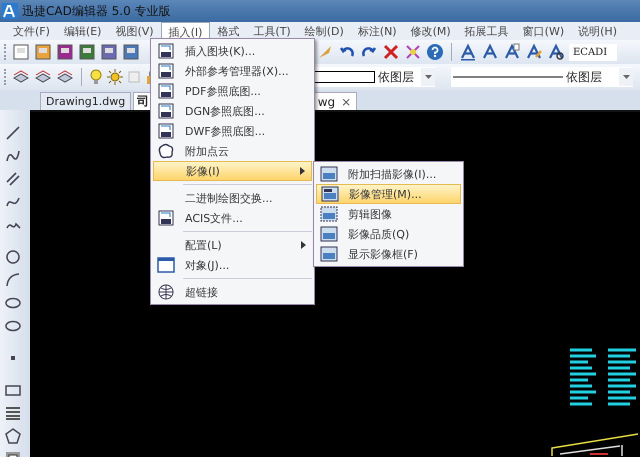 The height and width of the screenshot is (457, 640). What do you see at coordinates (166, 292) in the screenshot?
I see `globe-icon` at bounding box center [166, 292].